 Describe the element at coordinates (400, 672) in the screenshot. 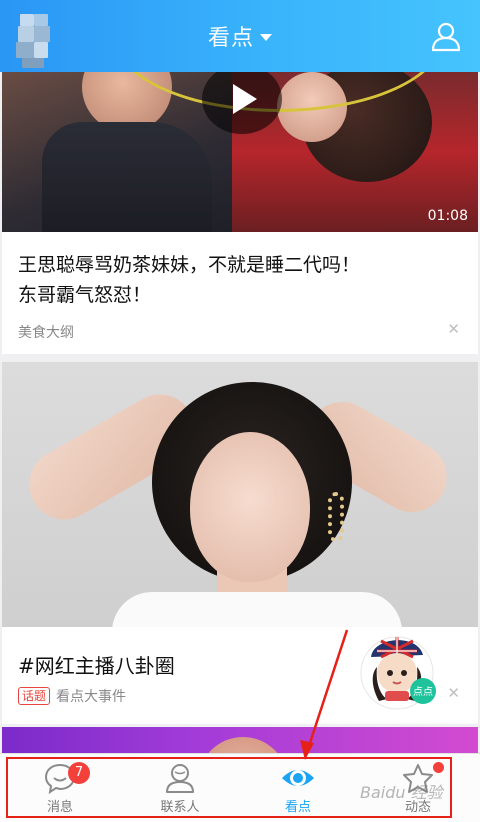

I see `mascot-float-icon: 点点` at that location.